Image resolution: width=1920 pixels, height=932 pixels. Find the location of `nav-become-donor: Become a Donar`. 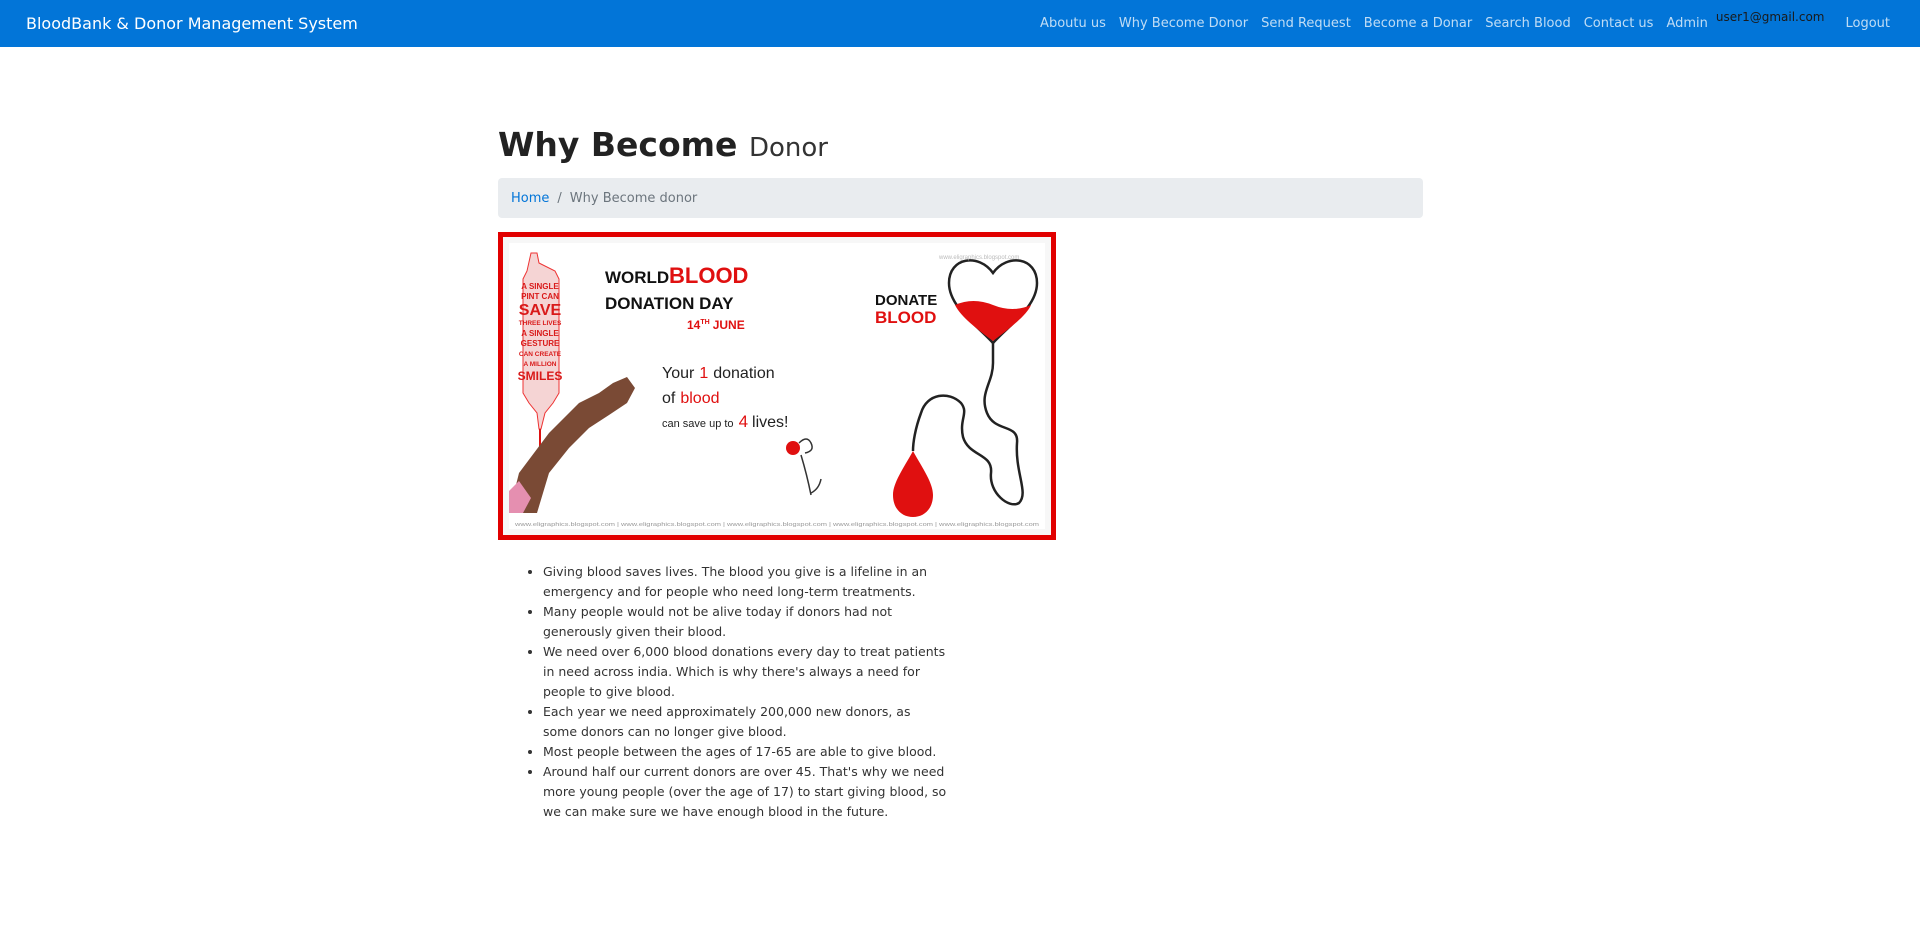

nav-become-donor: Become a Donar is located at coordinates (1418, 23).